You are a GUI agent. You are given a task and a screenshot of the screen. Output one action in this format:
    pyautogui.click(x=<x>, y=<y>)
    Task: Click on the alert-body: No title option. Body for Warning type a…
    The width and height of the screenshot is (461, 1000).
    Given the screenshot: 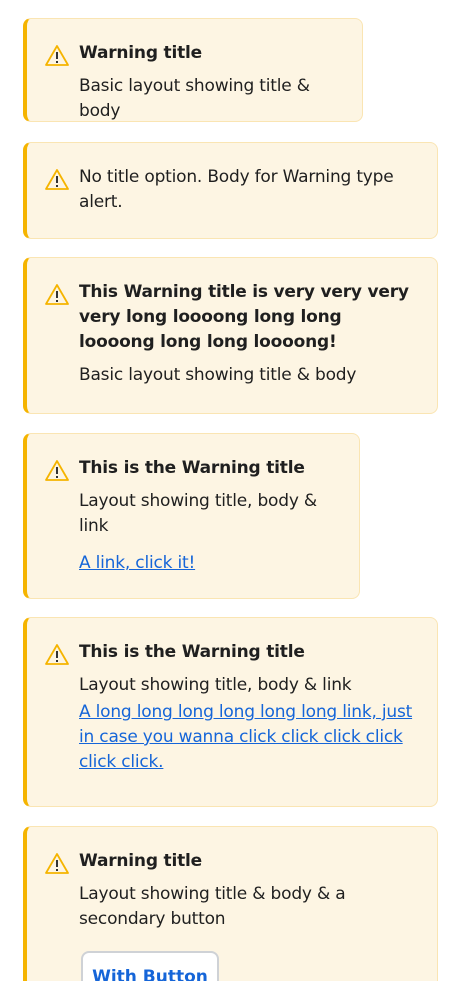 What is the action you would take?
    pyautogui.click(x=236, y=189)
    